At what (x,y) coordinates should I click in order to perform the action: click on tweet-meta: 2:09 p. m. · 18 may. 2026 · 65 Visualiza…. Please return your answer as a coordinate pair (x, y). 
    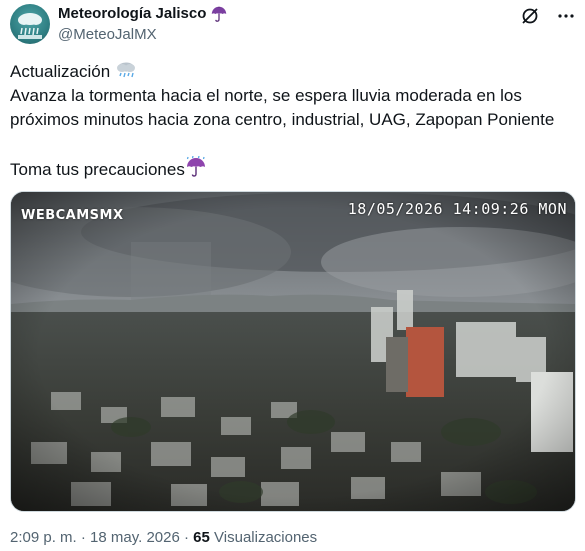
    Looking at the image, I should click on (163, 537).